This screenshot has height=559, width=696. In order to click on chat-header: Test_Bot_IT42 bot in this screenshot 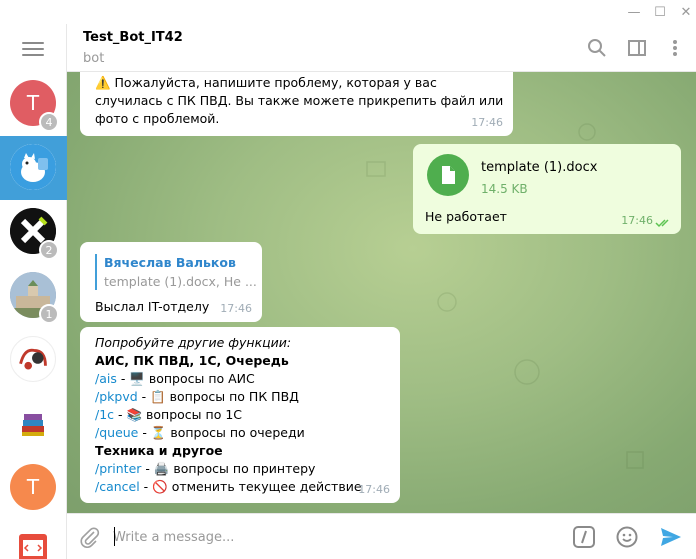, I will do `click(381, 48)`.